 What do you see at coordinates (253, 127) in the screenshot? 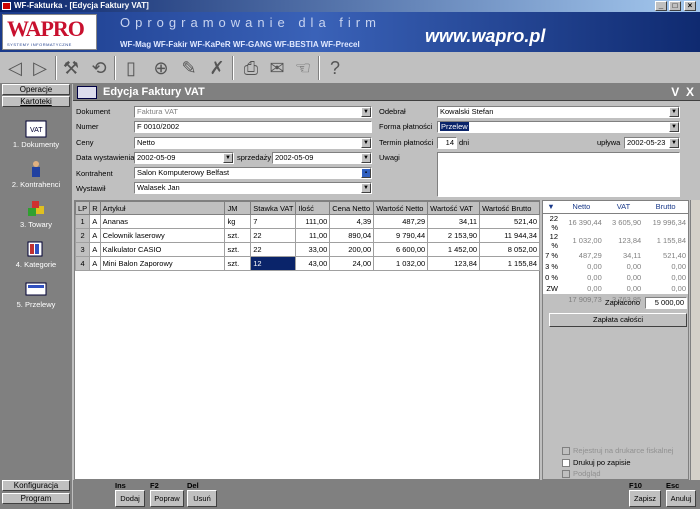
I see `numer-input: F 0010/2002` at bounding box center [253, 127].